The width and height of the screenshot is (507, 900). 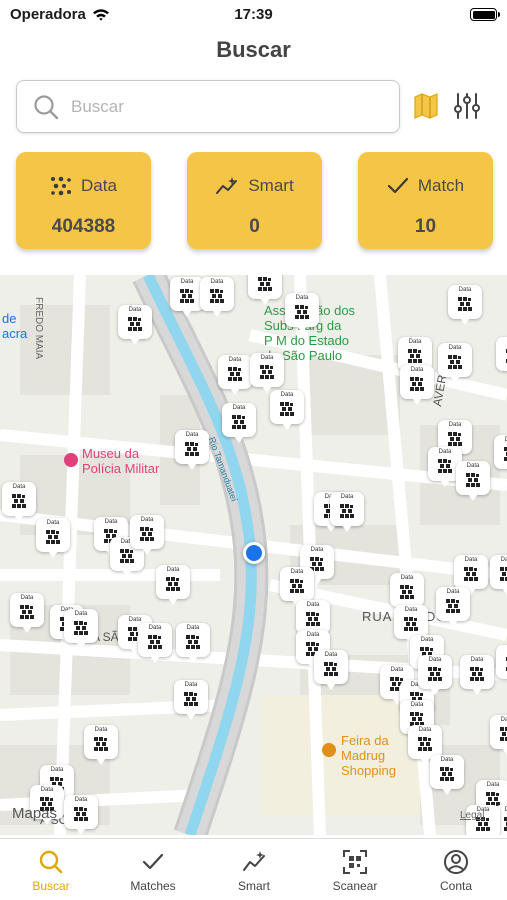 What do you see at coordinates (472, 815) in the screenshot?
I see `legal-link: Legal` at bounding box center [472, 815].